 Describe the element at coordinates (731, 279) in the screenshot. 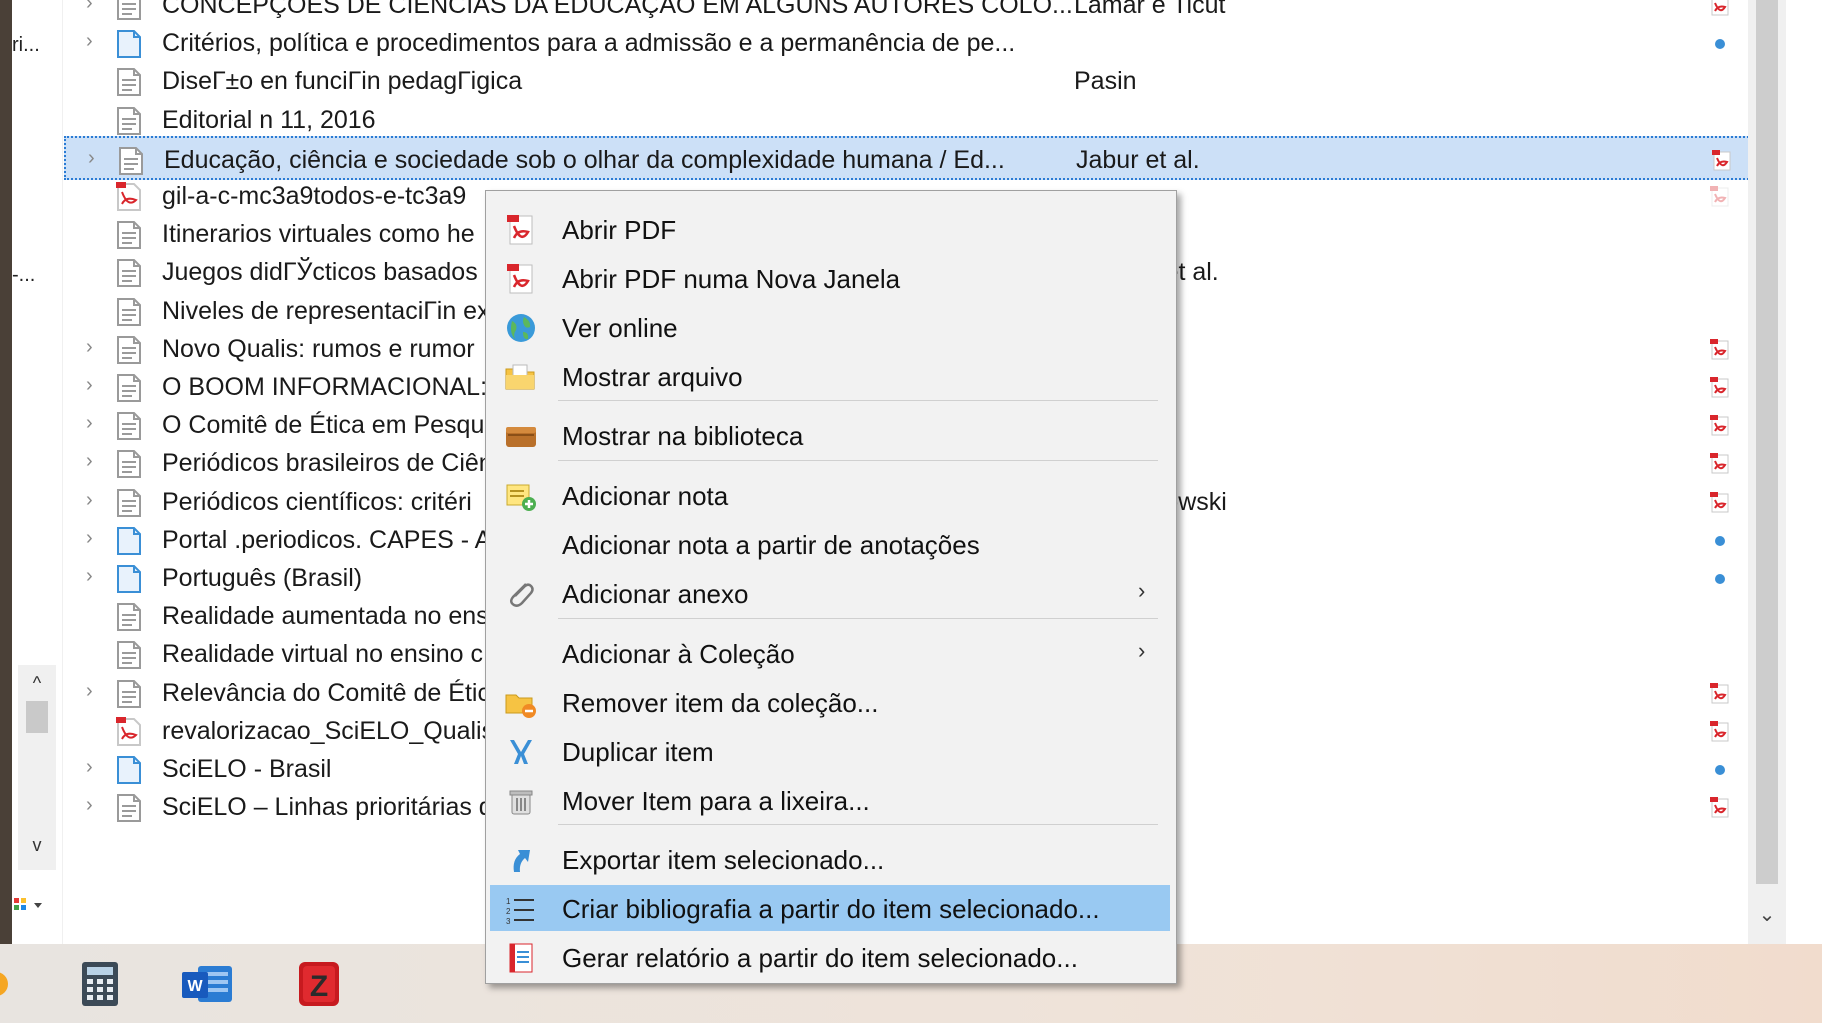

I see `menu-item-label: Abrir PDF numa Nova Janela` at that location.